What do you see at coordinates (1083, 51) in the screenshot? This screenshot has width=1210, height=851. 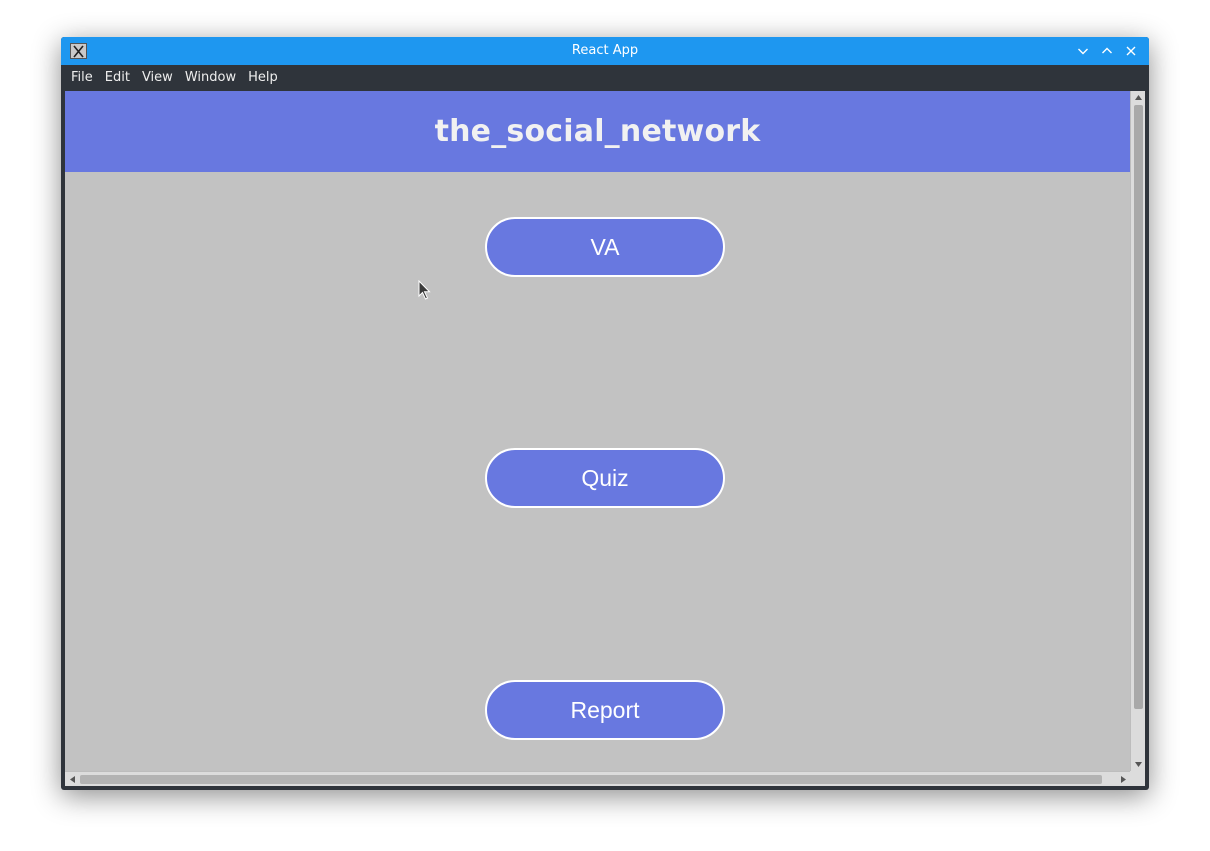 I see `minimize-icon` at bounding box center [1083, 51].